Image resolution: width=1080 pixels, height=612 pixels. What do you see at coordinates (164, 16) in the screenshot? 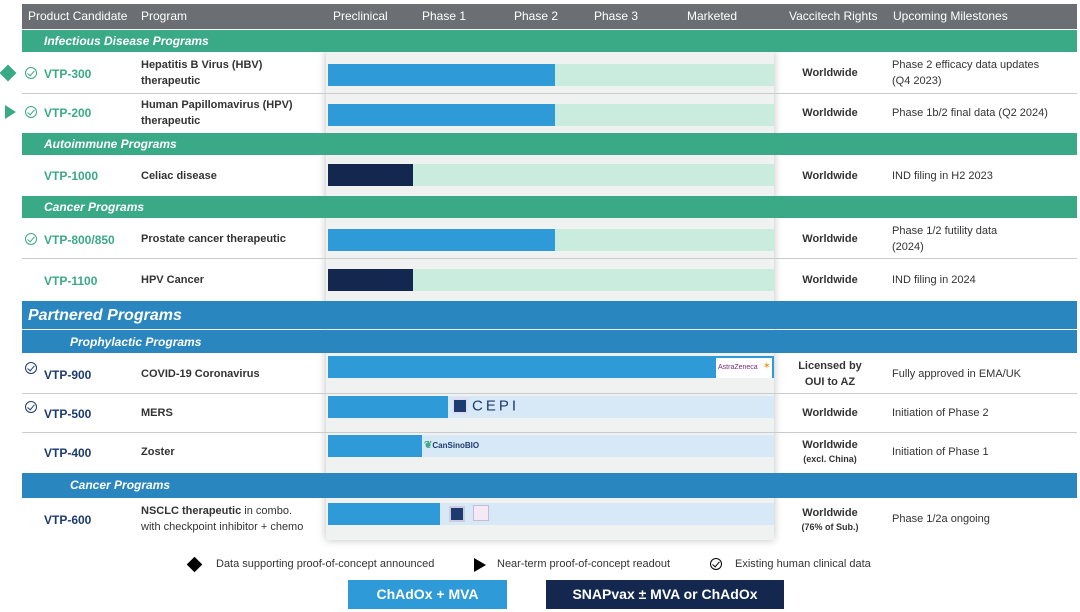
I see `header-program: Program` at bounding box center [164, 16].